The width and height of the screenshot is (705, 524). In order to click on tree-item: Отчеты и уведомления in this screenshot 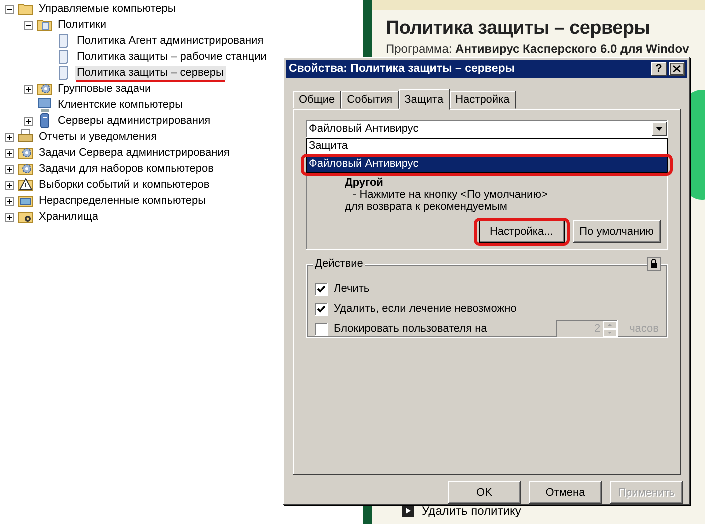, I will do `click(98, 137)`.